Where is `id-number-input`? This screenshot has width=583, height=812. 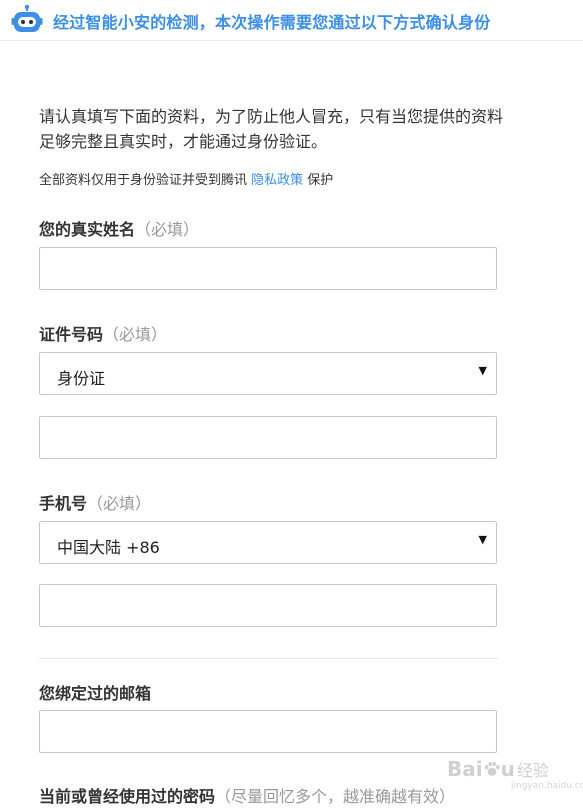 id-number-input is located at coordinates (268, 437).